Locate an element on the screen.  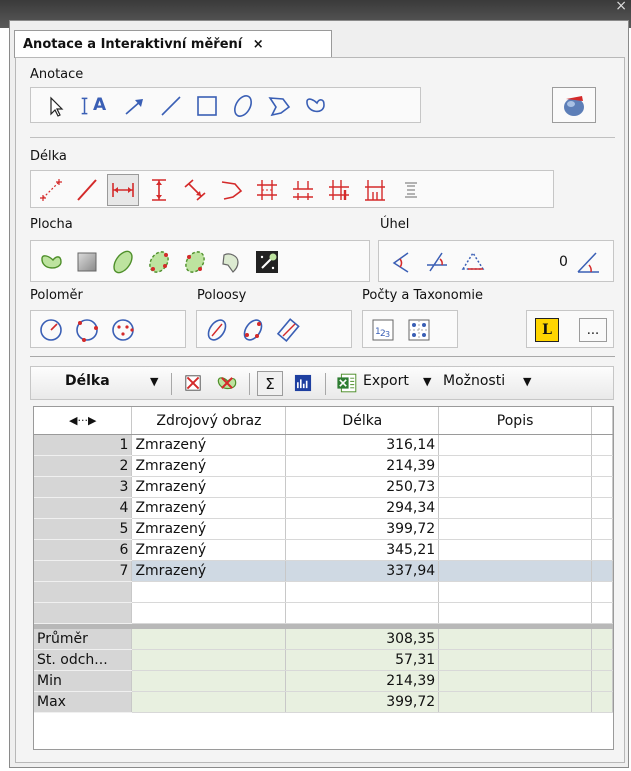
ellipse-area-icon is located at coordinates (123, 262).